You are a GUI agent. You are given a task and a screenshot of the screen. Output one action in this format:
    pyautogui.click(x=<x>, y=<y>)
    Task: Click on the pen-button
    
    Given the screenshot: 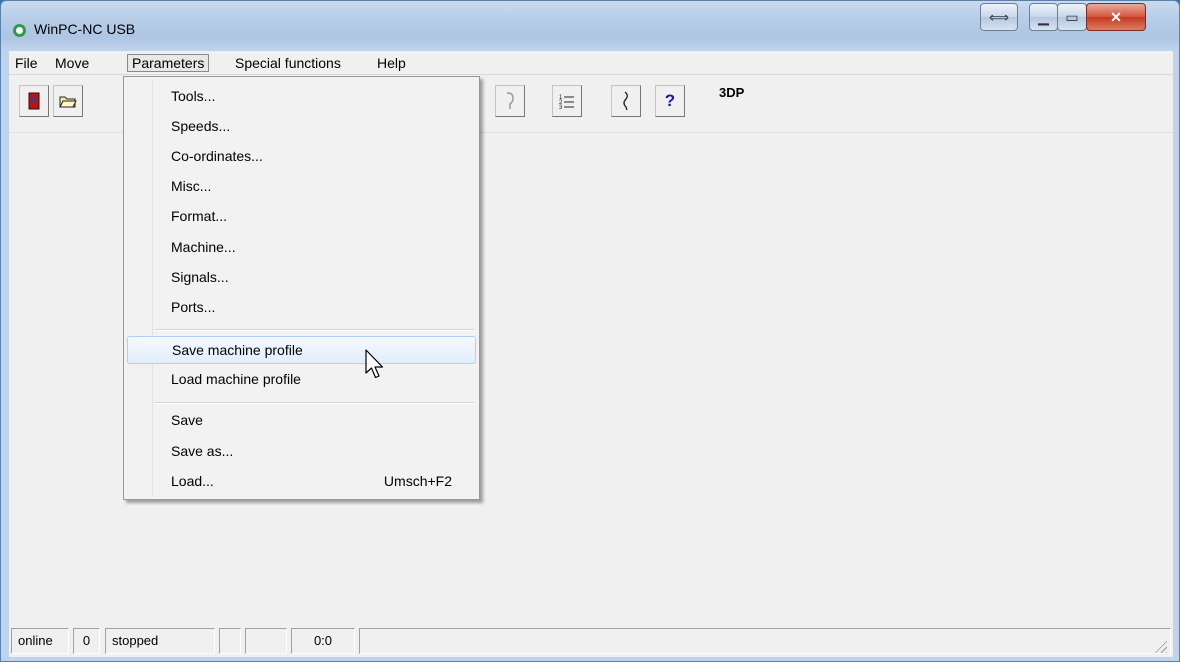 What is the action you would take?
    pyautogui.click(x=626, y=101)
    